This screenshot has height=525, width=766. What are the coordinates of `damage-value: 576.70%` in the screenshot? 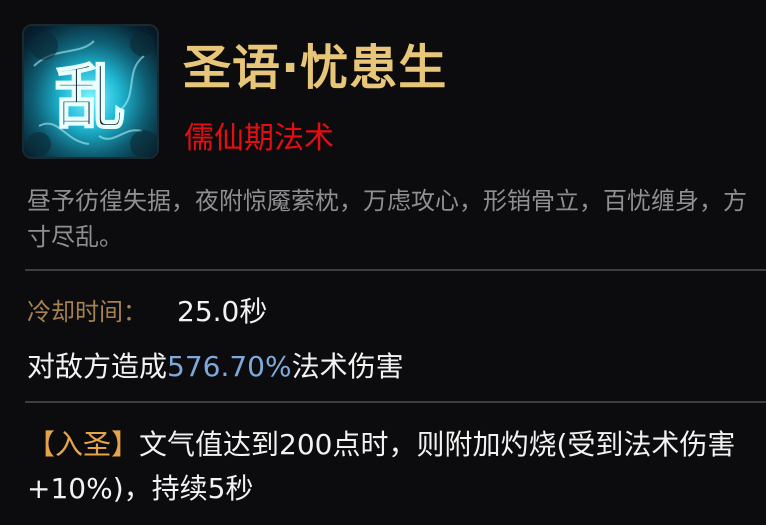 It's located at (229, 366).